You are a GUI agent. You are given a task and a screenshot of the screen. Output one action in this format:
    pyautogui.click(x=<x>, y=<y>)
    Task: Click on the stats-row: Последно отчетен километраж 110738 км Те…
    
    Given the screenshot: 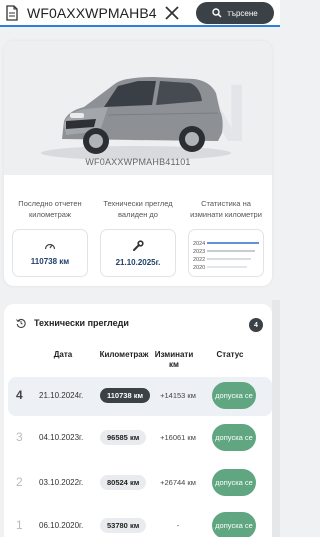 What is the action you would take?
    pyautogui.click(x=138, y=235)
    